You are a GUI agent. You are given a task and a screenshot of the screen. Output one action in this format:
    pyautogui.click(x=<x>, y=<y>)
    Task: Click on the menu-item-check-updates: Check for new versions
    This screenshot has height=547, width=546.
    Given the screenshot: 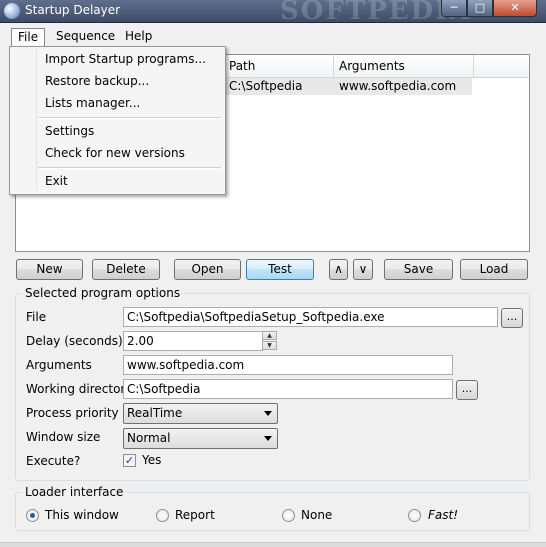 What is the action you would take?
    pyautogui.click(x=115, y=153)
    